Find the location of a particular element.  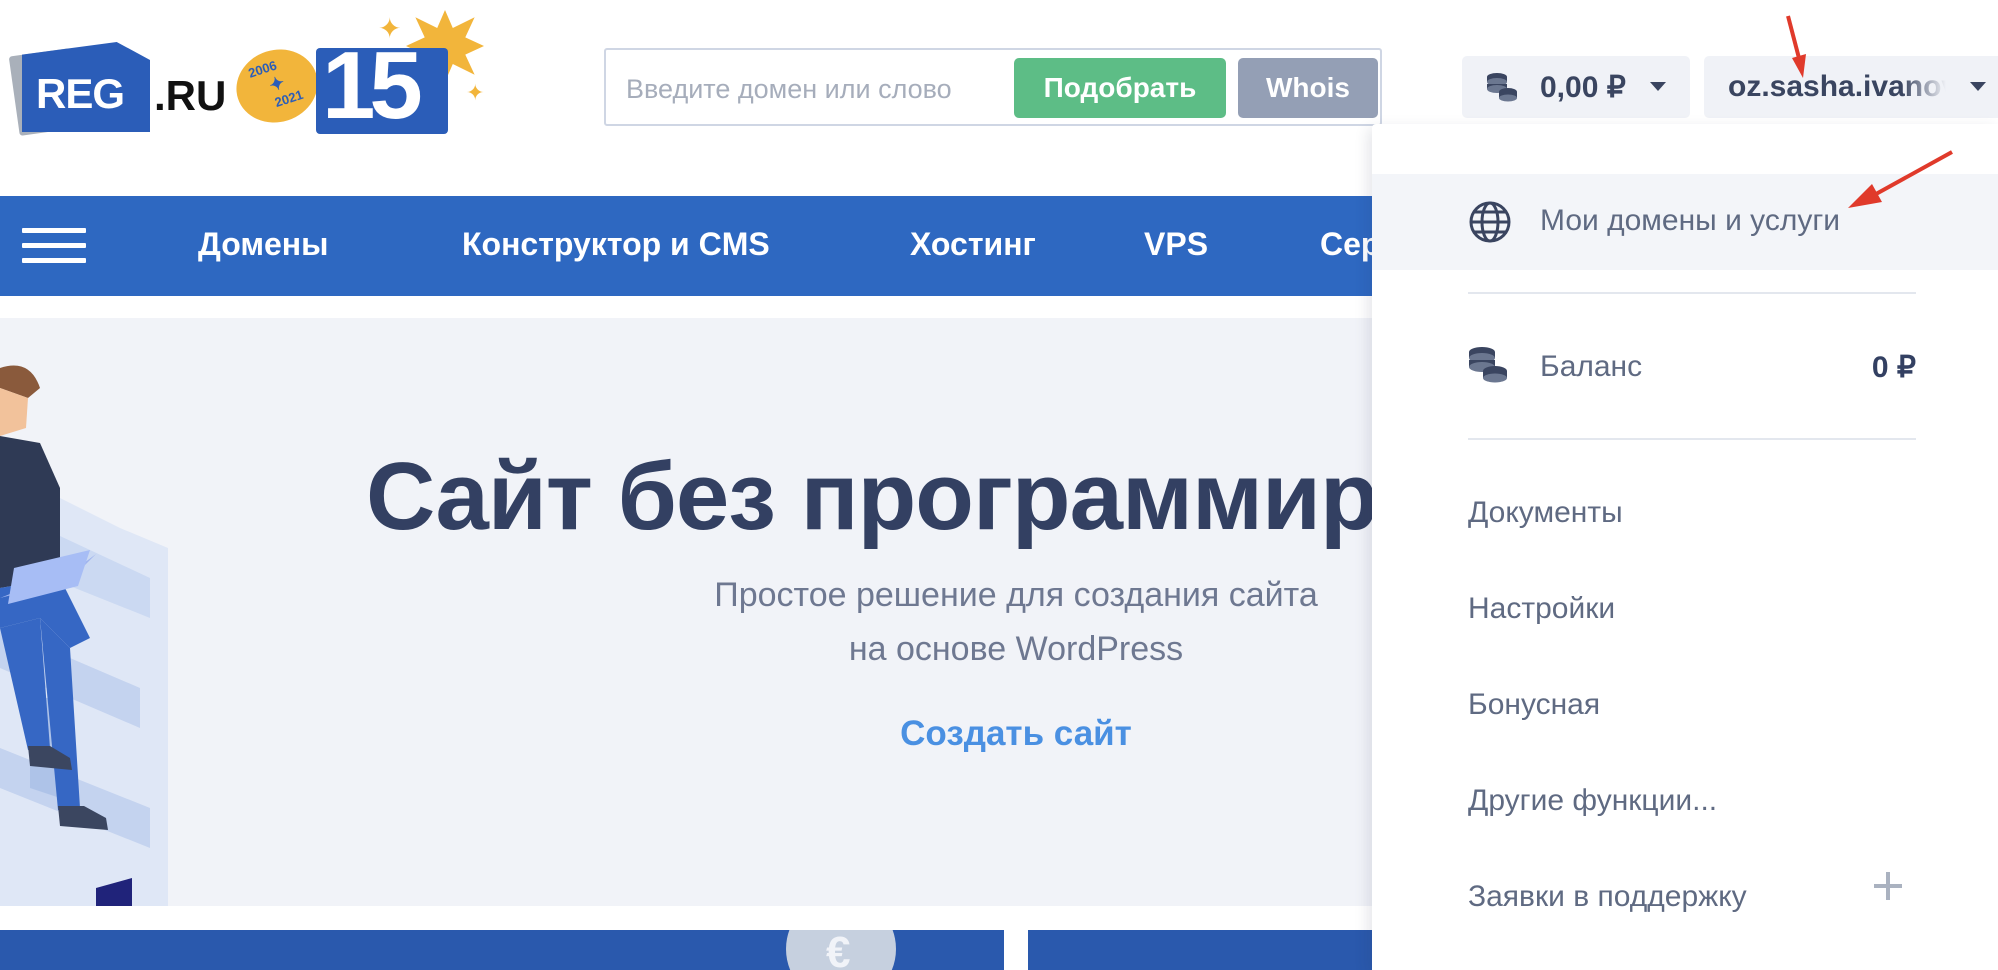

user-name: oz.sasha.ivanov is located at coordinates (1837, 86).